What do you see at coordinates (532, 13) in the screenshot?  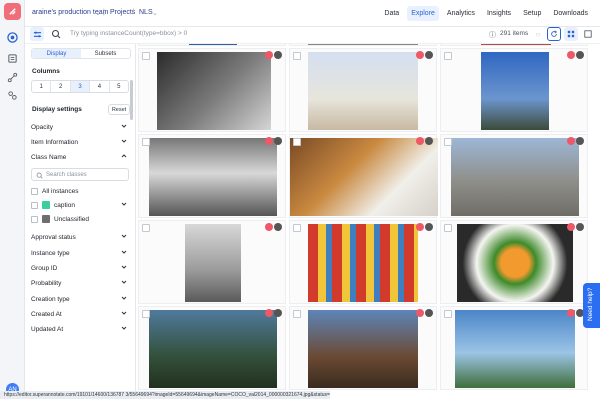 I see `tab-setup: Setup` at bounding box center [532, 13].